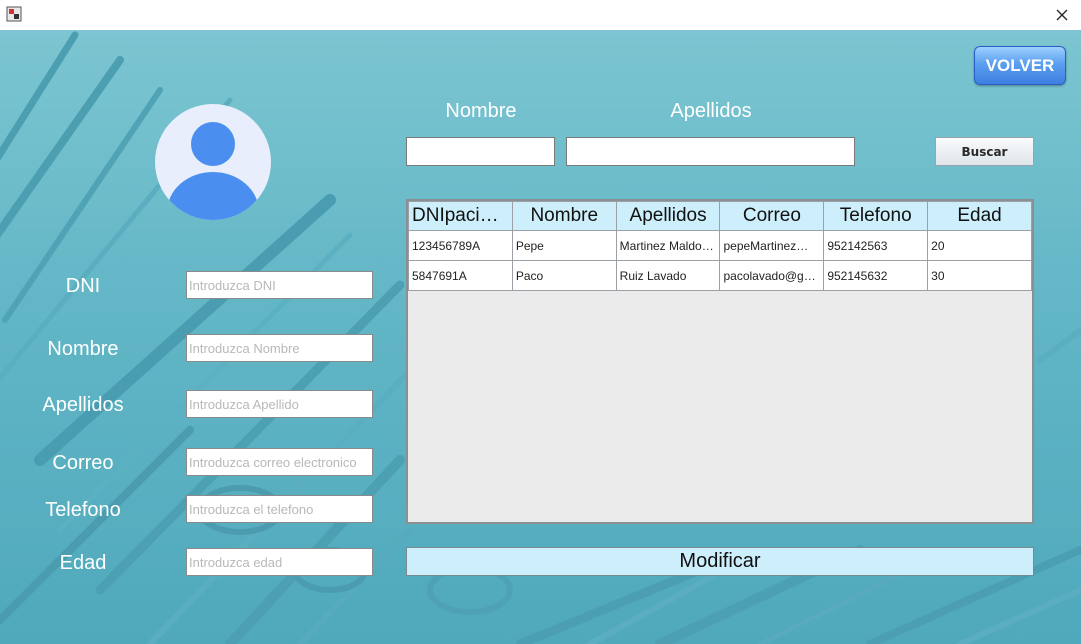 This screenshot has width=1081, height=644. Describe the element at coordinates (481, 111) in the screenshot. I see `search-nombre-label: Nombre` at that location.